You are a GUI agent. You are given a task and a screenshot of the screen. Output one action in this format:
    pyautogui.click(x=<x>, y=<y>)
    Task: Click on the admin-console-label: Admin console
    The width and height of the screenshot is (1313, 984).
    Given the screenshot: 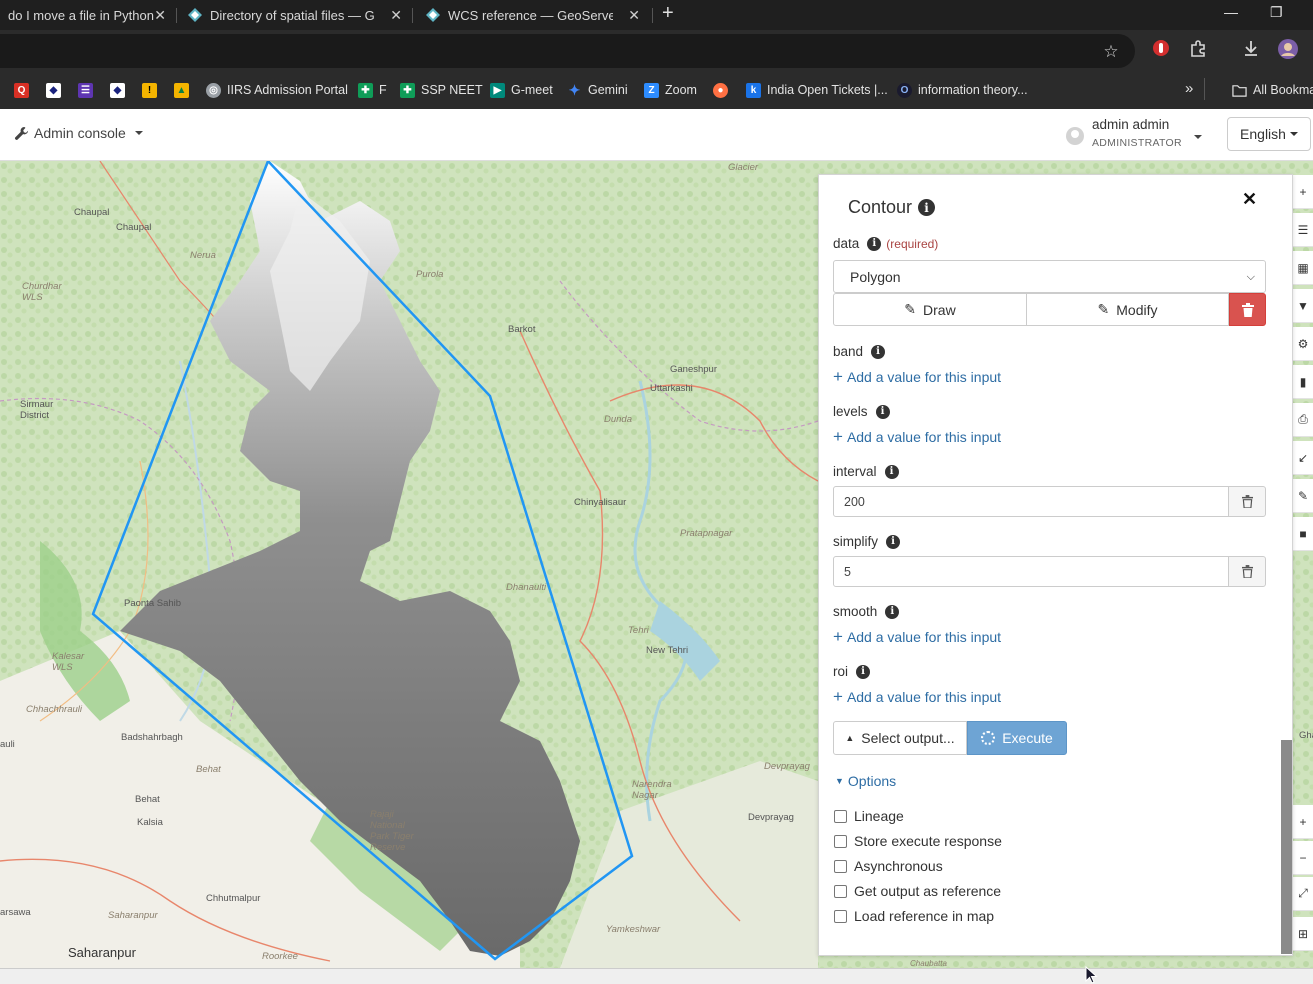 What is the action you would take?
    pyautogui.click(x=80, y=133)
    